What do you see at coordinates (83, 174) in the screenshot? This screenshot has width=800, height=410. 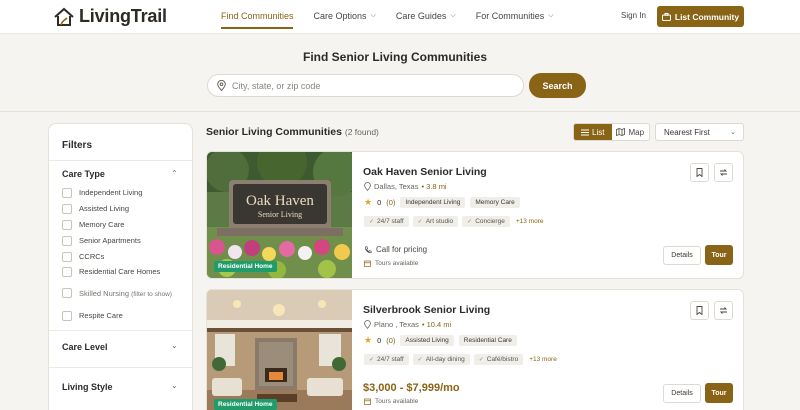 I see `care-type-title: Care Type` at bounding box center [83, 174].